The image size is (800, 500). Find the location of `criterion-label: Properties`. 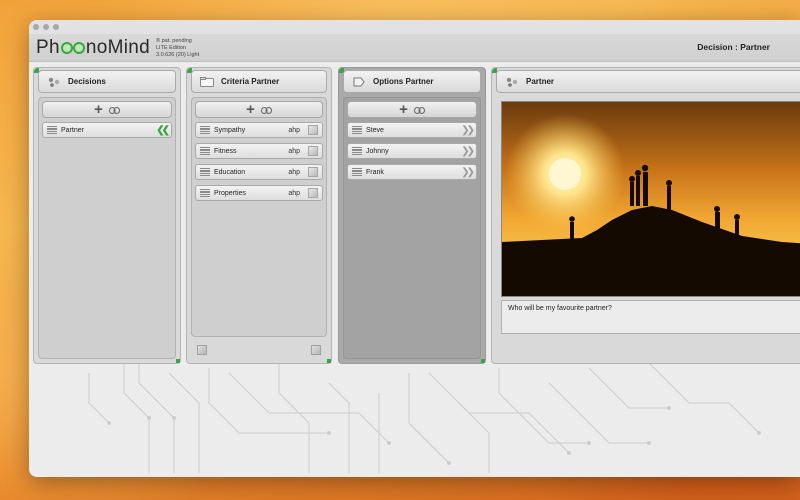

criterion-label: Properties is located at coordinates (230, 193).